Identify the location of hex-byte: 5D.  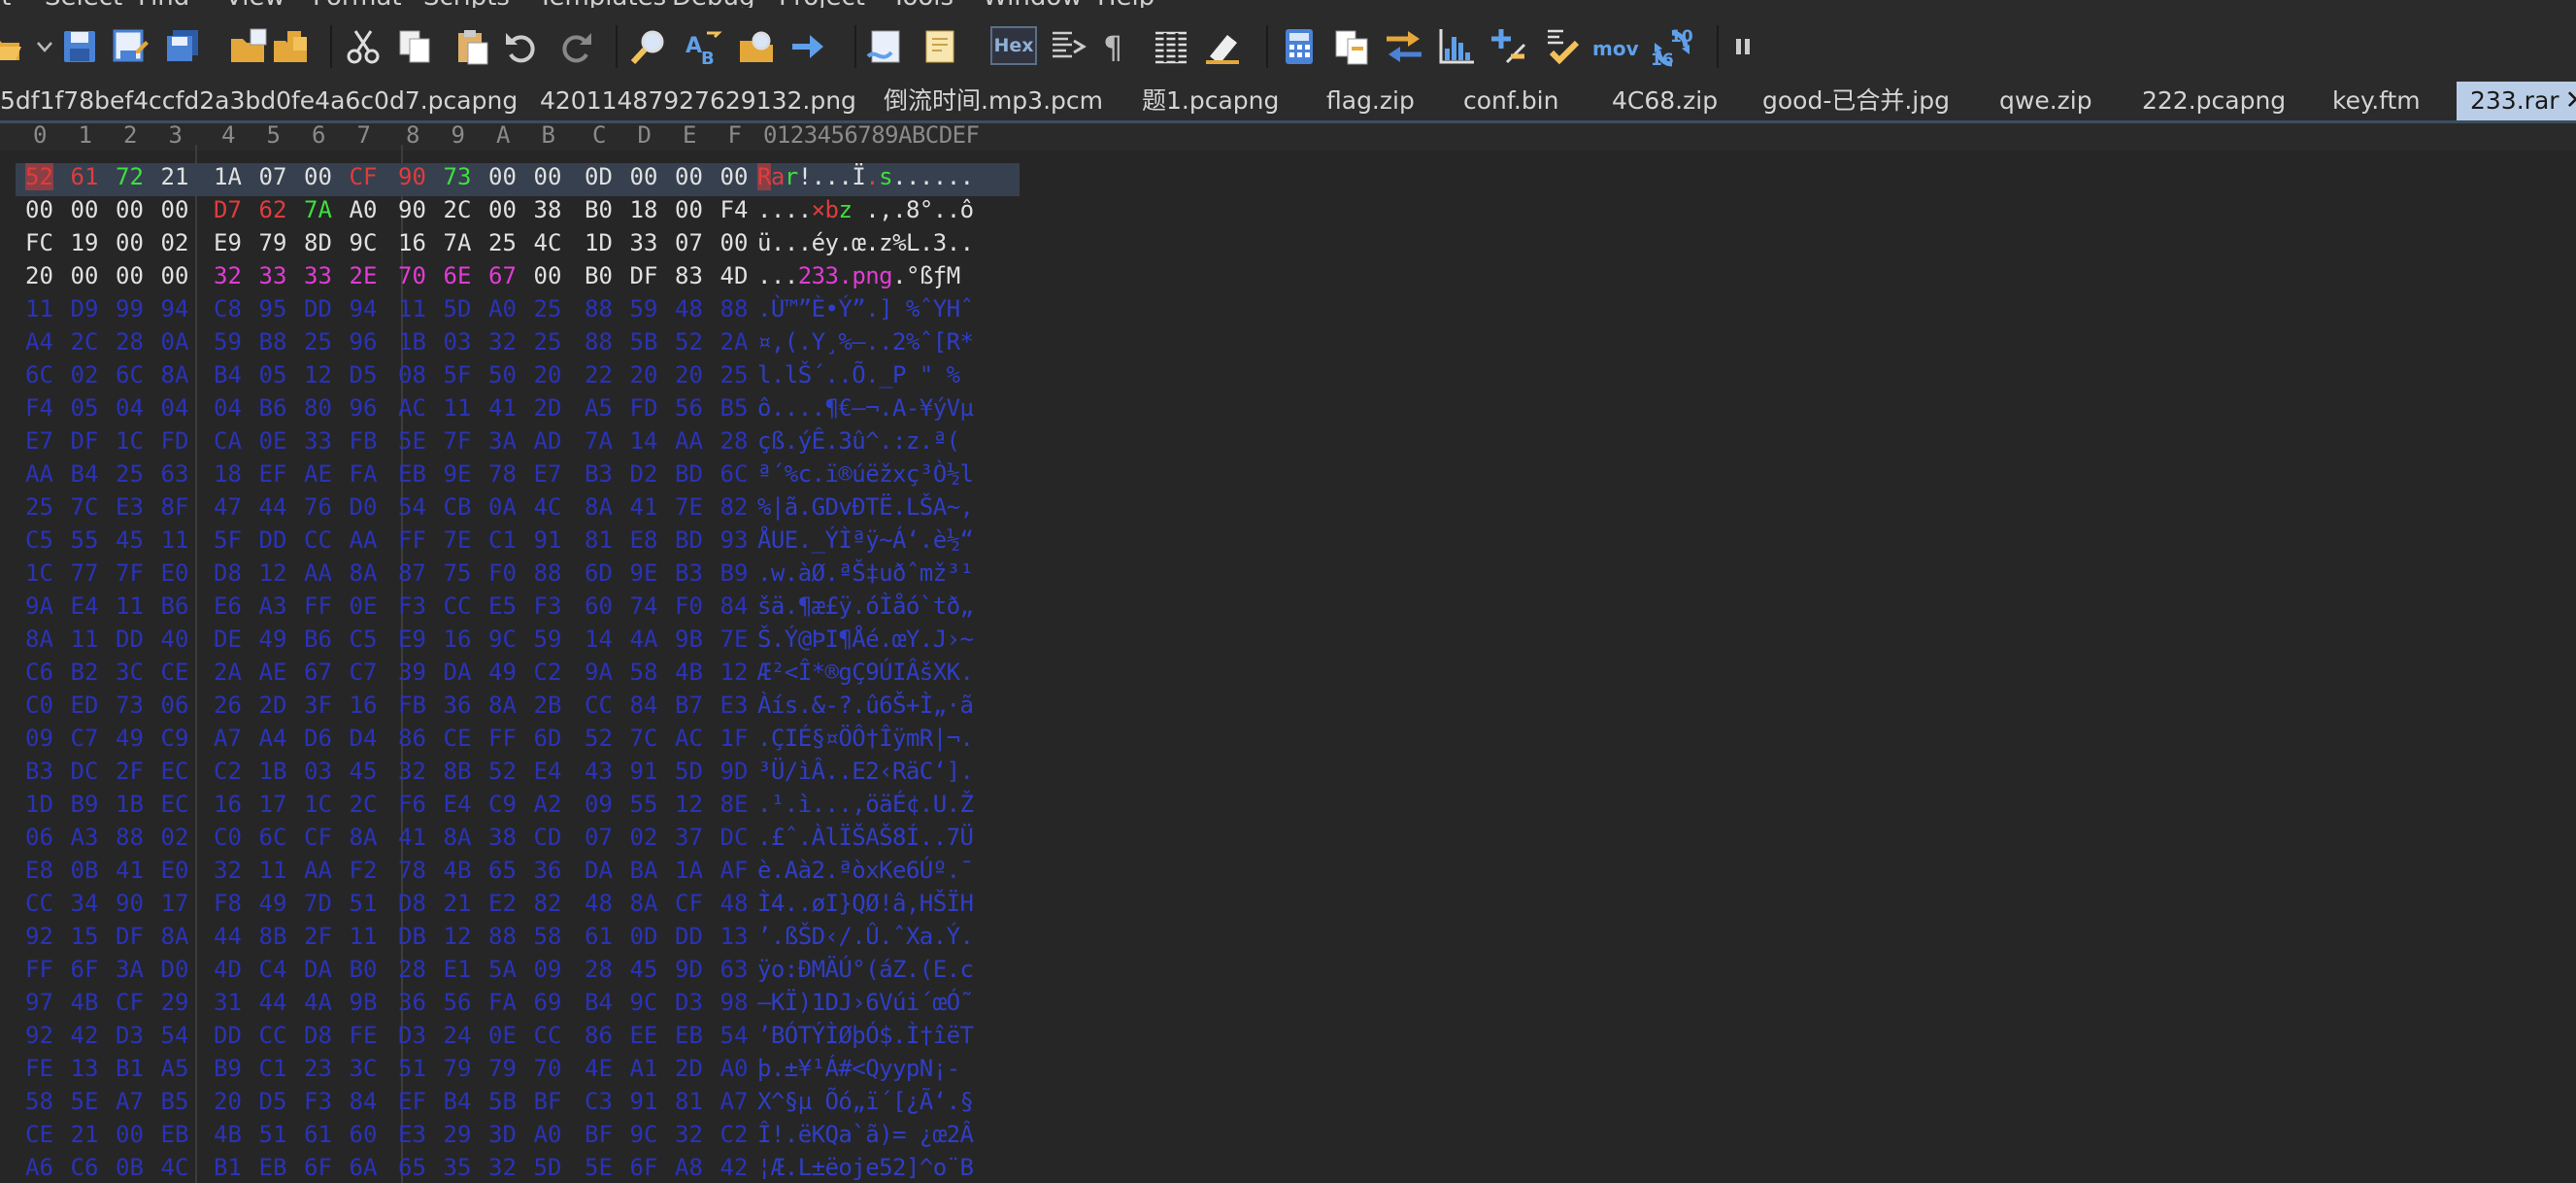
(458, 308).